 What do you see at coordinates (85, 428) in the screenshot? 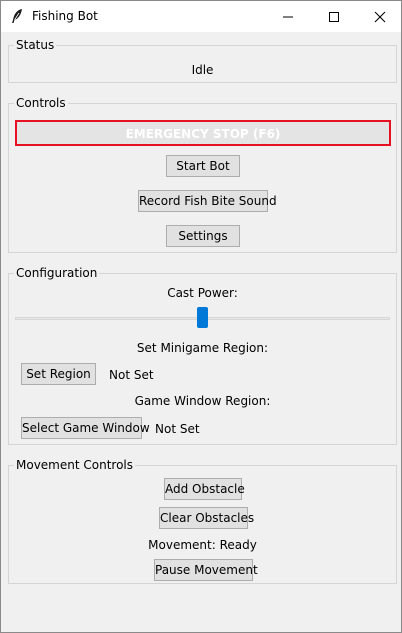
I see `select-game-window-button: Select Game Window` at bounding box center [85, 428].